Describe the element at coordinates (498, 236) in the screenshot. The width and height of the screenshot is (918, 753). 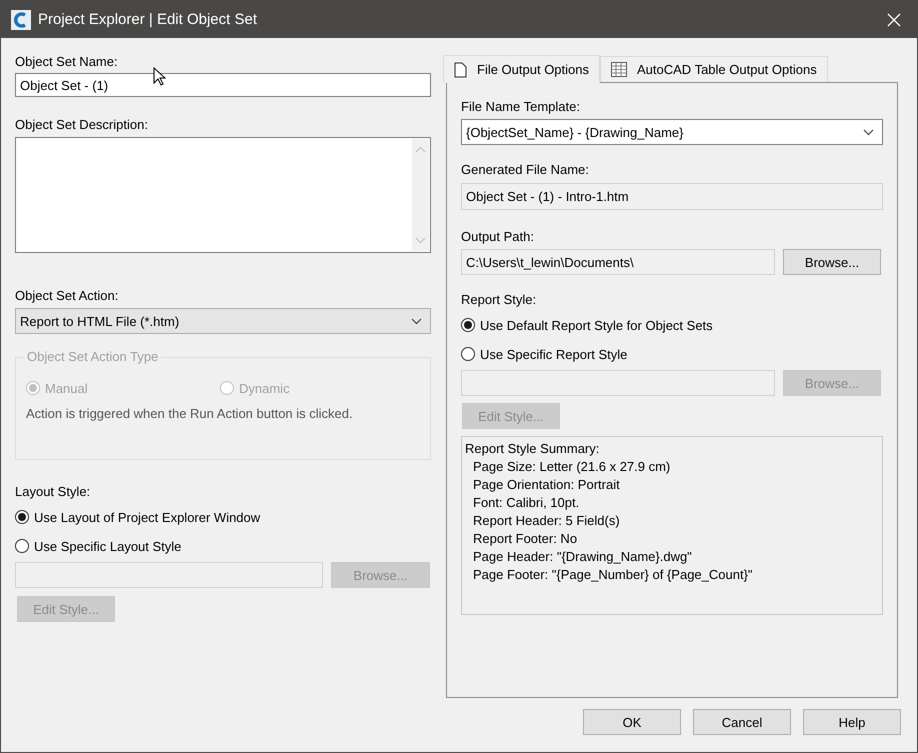
I see `field-label: Output Path:` at that location.